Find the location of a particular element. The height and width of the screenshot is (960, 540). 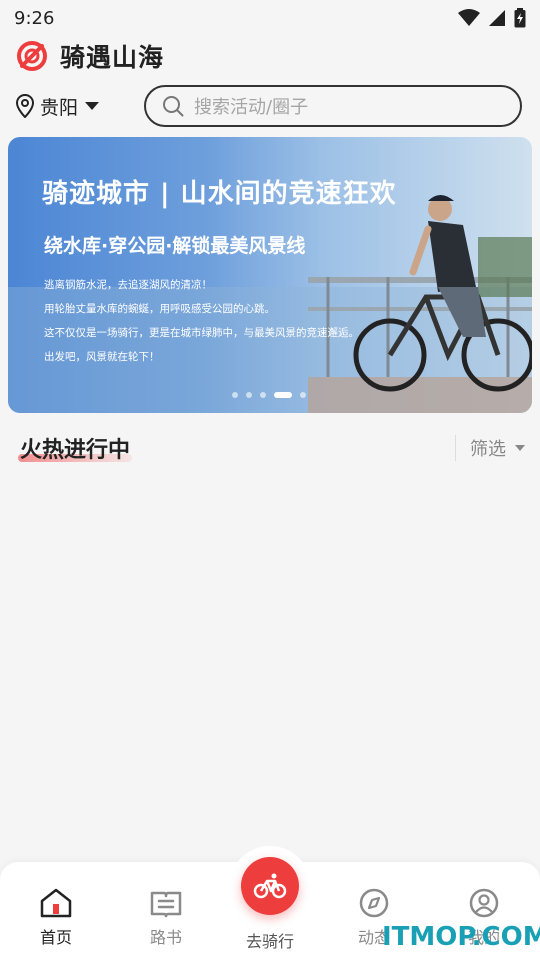

app-logo-icon is located at coordinates (32, 56).